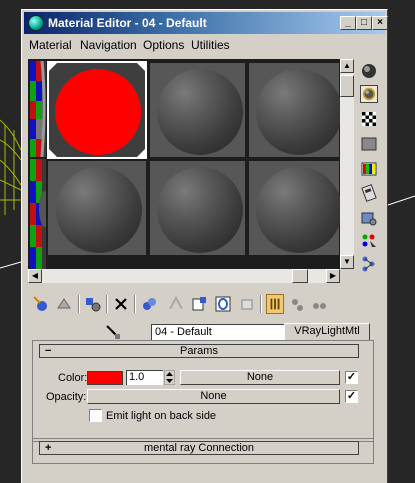 The image size is (415, 483). I want to click on mental-ray-rollout-header: + mental ray Connection, so click(199, 448).